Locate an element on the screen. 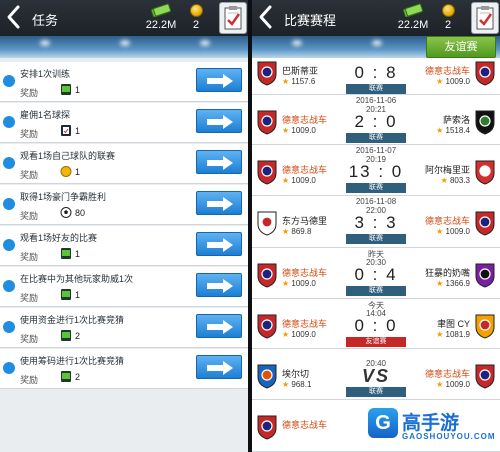  match-row: 巴斯蒂亚 ★ 1157.6 德意志战车 ★ 1009.0 0 : 8 联赛 is located at coordinates (376, 76).